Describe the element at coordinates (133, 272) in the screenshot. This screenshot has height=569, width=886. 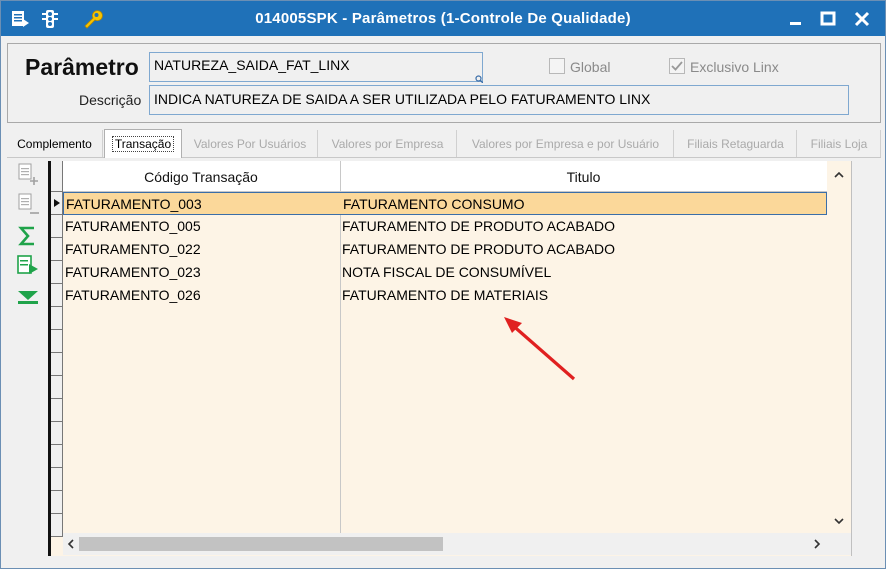
I see `cell-codigo: FATURAMENTO_023` at that location.